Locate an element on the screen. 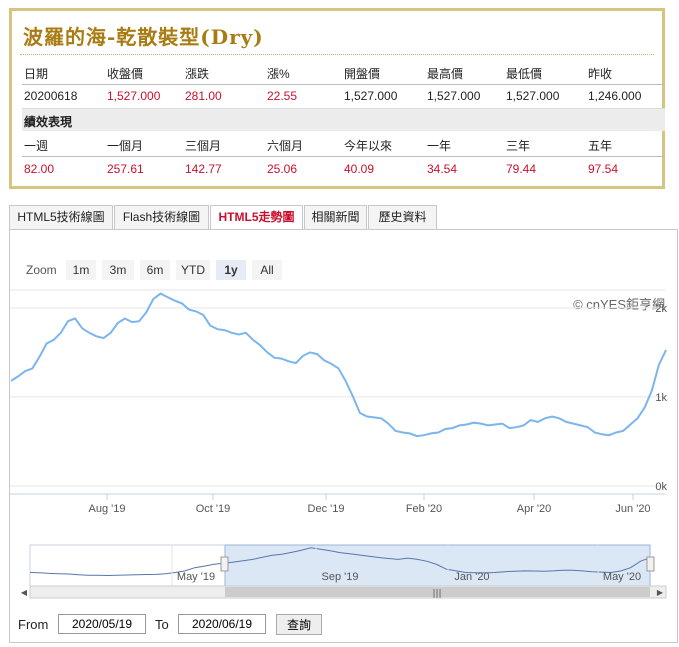 This screenshot has width=679, height=647. performance-section-header: 績效表現 is located at coordinates (343, 120).